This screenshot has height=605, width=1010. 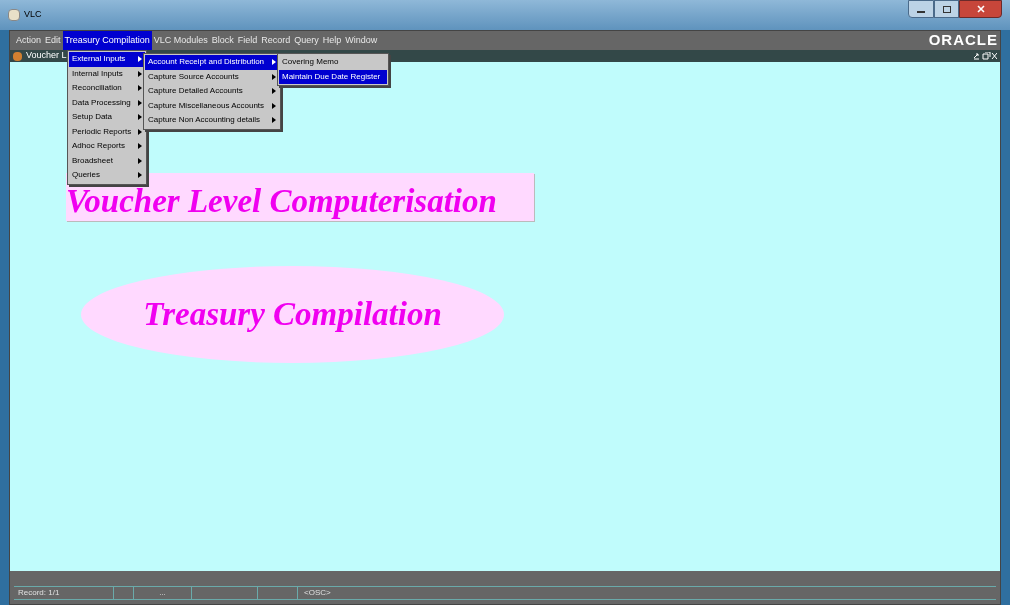 What do you see at coordinates (46, 56) in the screenshot?
I see `inner-window-title: Voucher L` at bounding box center [46, 56].